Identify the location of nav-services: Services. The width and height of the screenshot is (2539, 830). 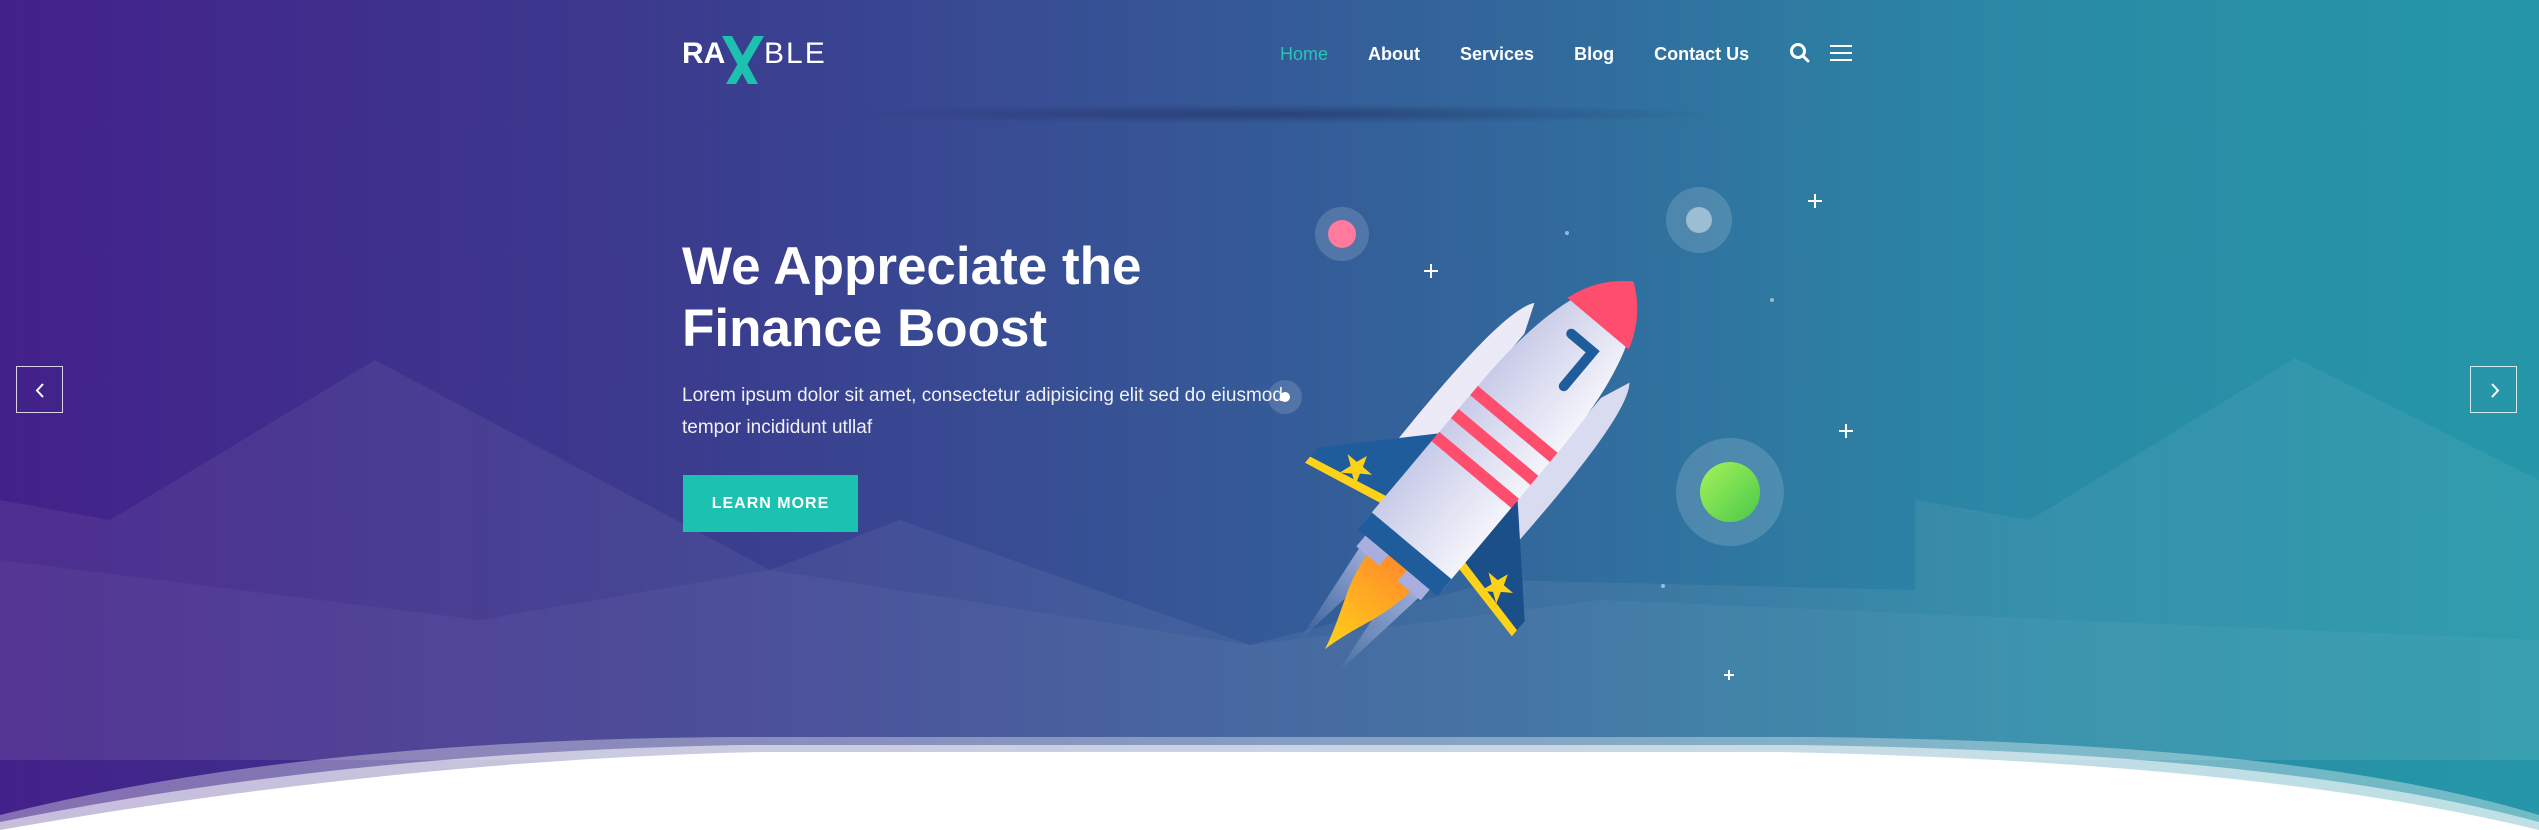
(1497, 54).